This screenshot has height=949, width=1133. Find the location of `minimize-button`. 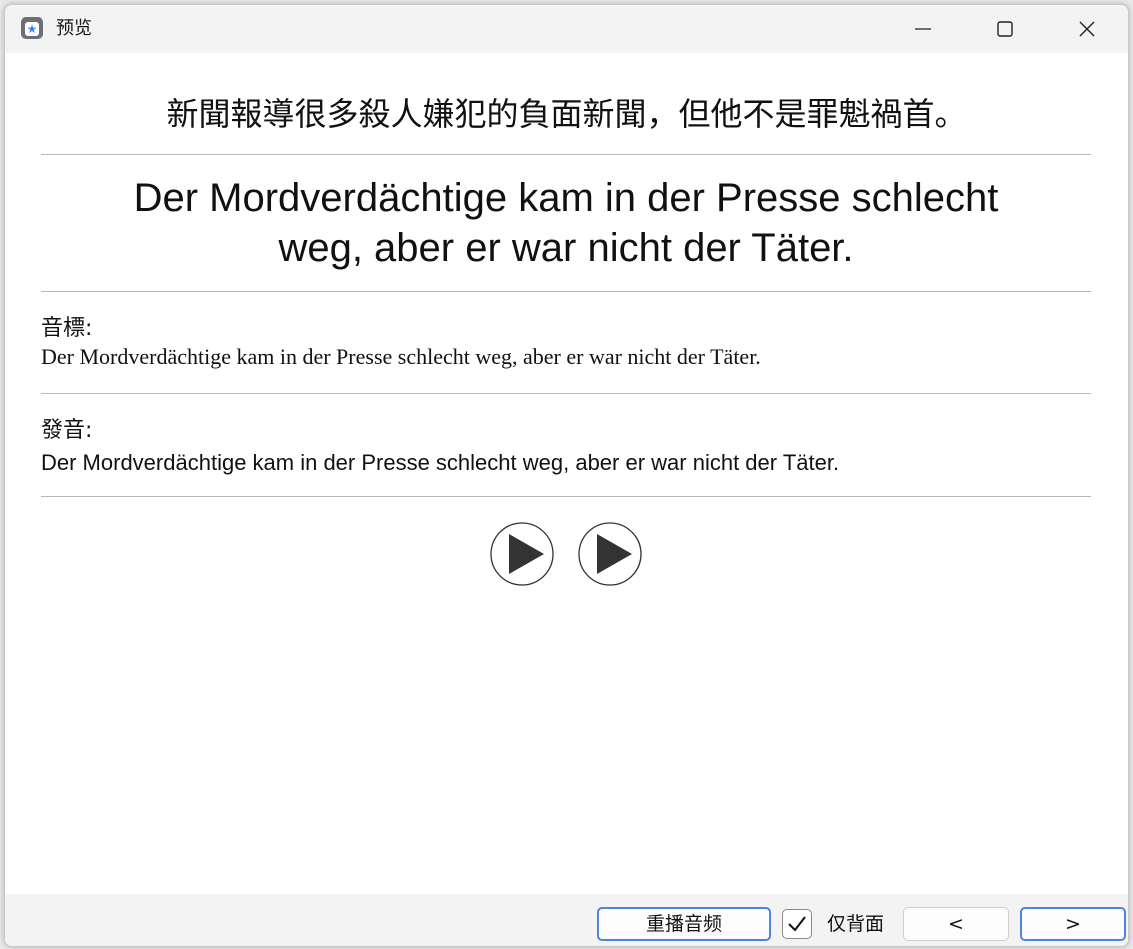

minimize-button is located at coordinates (923, 29).